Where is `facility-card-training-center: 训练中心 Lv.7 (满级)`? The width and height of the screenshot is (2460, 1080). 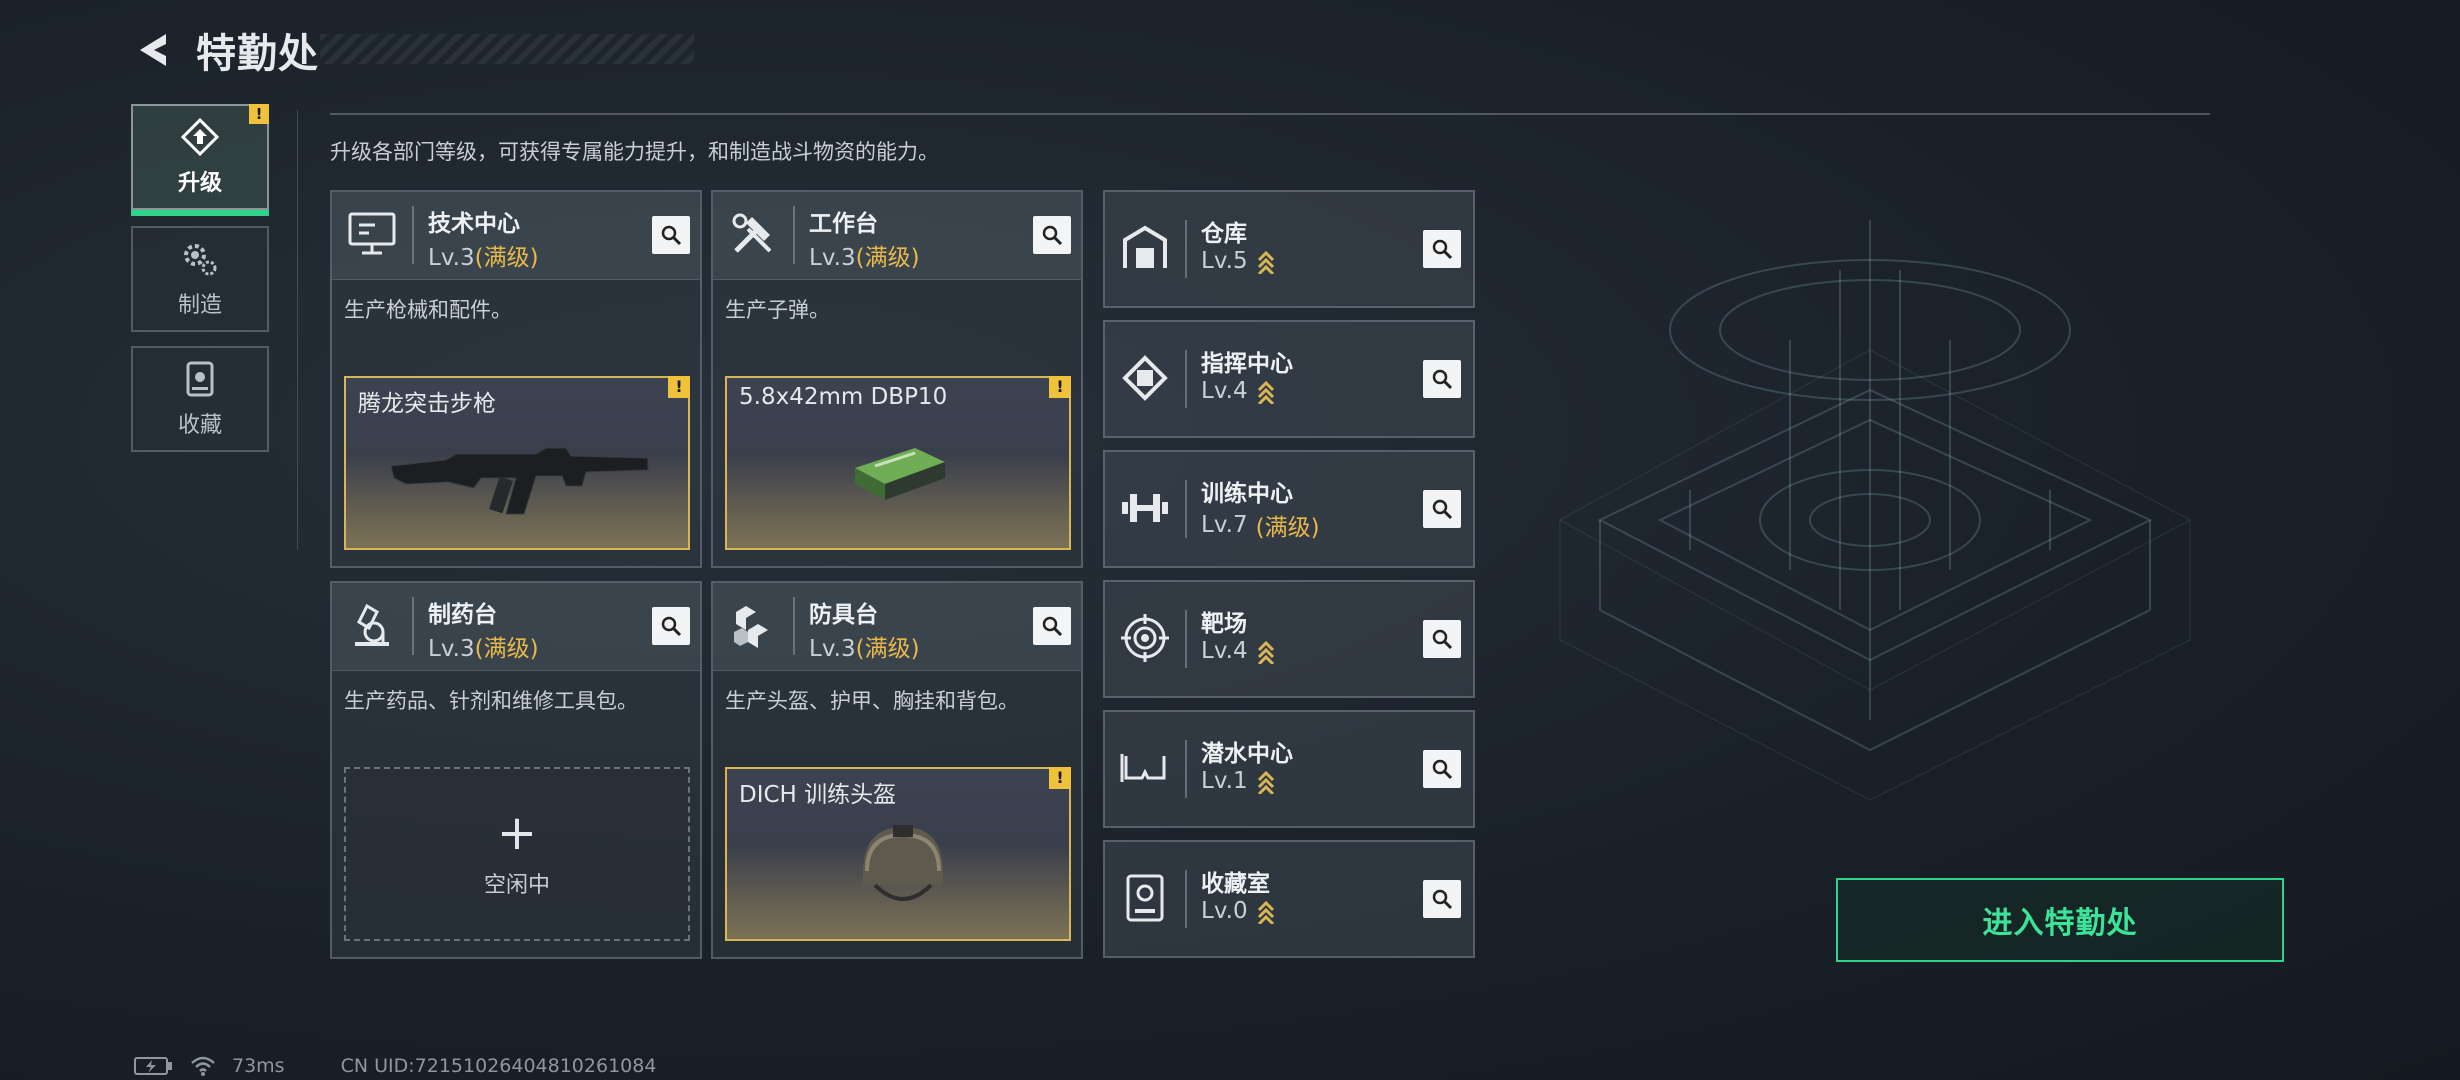 facility-card-training-center: 训练中心 Lv.7 (满级) is located at coordinates (1289, 509).